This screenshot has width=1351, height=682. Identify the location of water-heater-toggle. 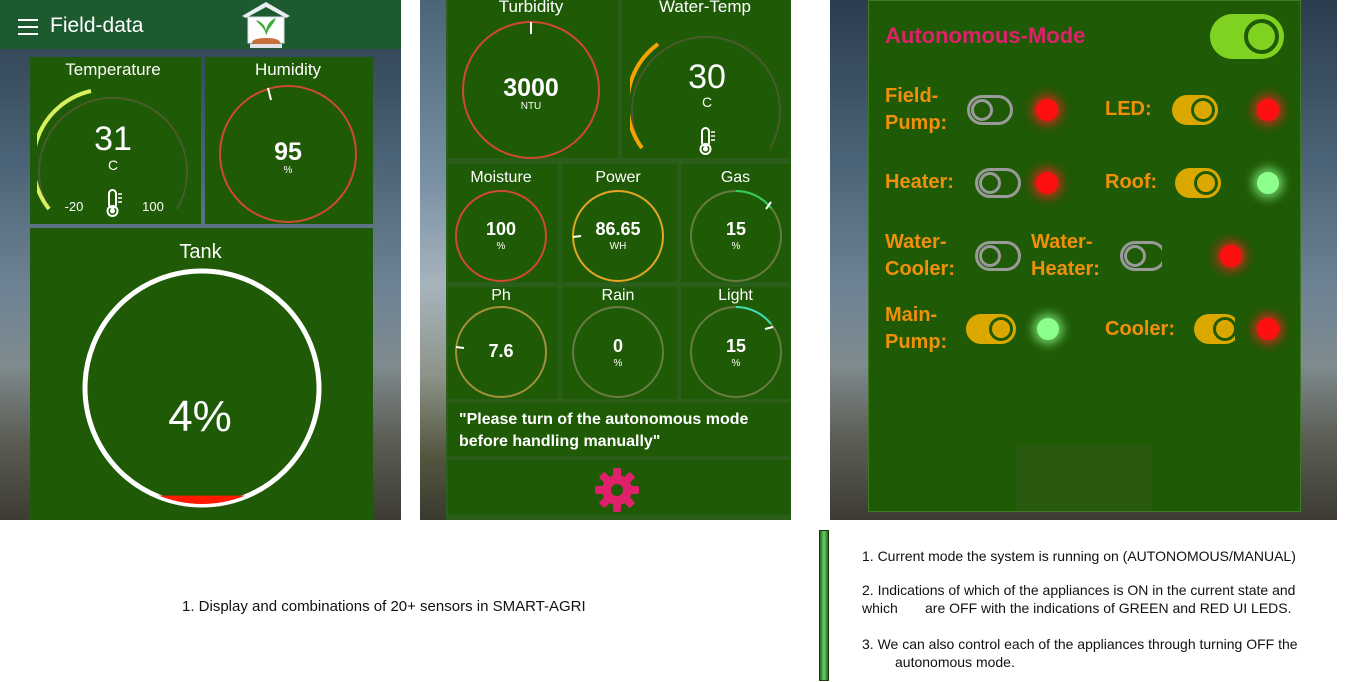
(1143, 256).